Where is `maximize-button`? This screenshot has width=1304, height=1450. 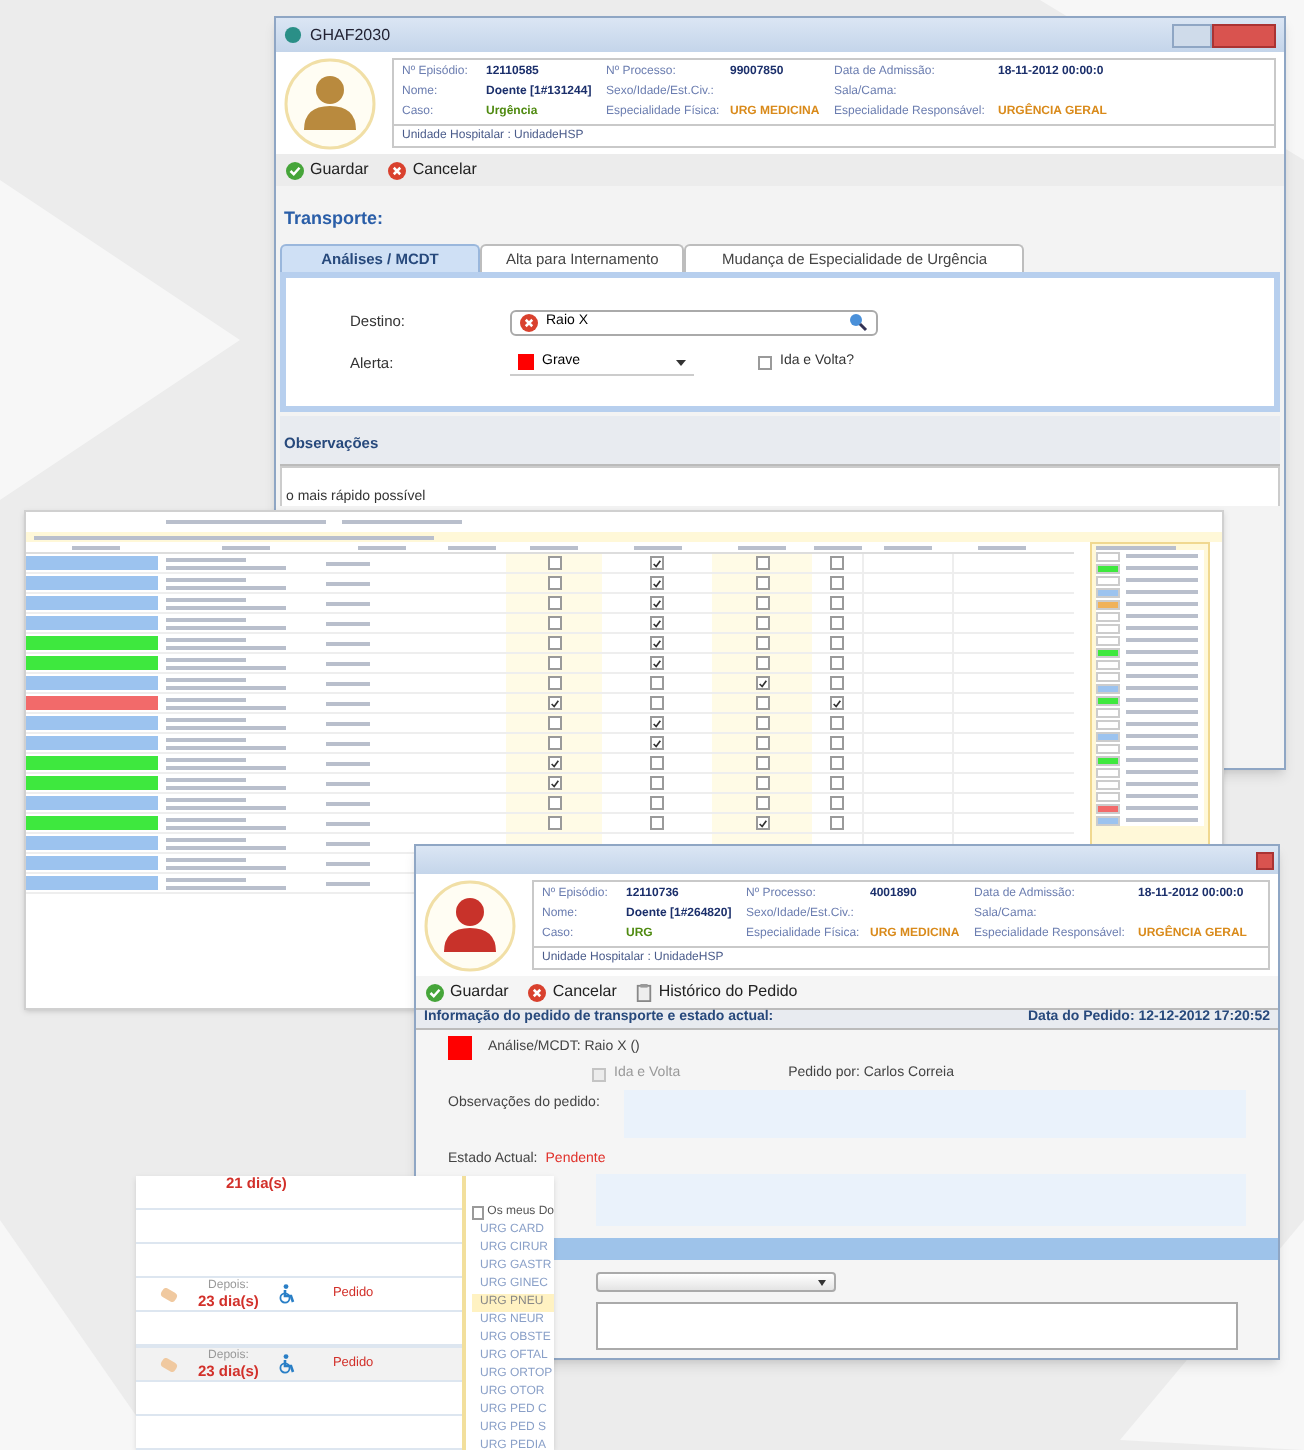 maximize-button is located at coordinates (1192, 35).